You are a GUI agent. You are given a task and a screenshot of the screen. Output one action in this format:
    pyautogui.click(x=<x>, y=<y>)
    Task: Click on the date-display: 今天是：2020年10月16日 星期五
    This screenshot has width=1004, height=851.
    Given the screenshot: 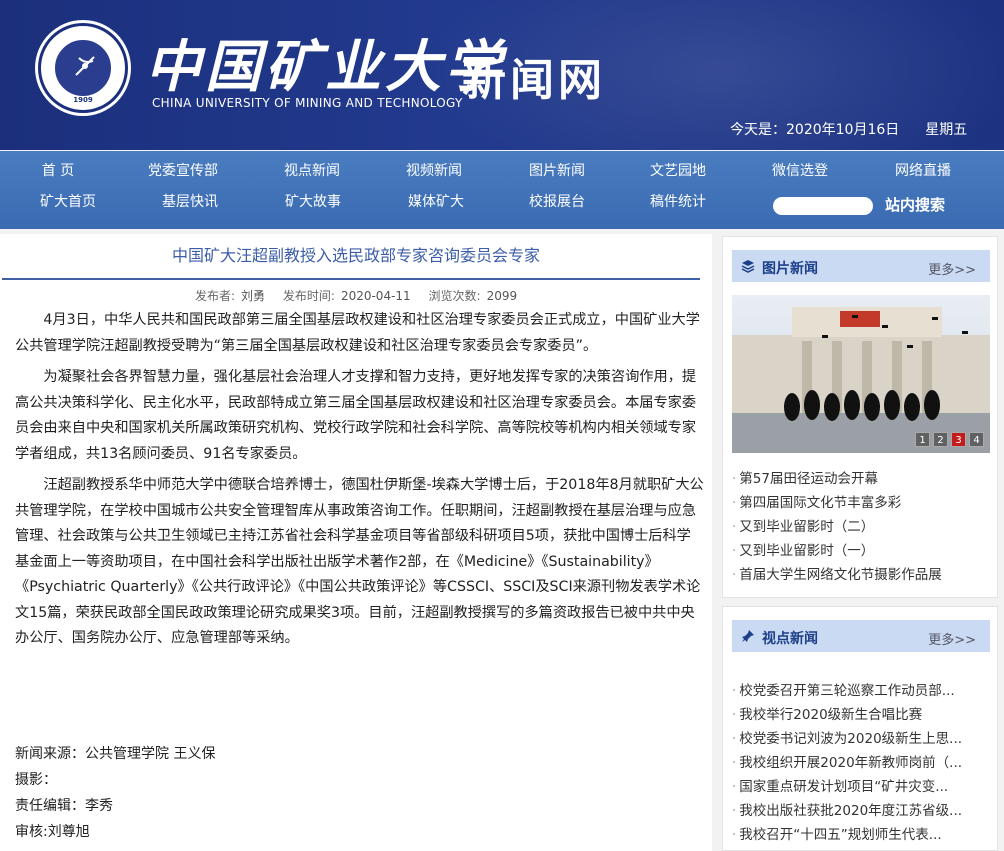 What is the action you would take?
    pyautogui.click(x=861, y=129)
    